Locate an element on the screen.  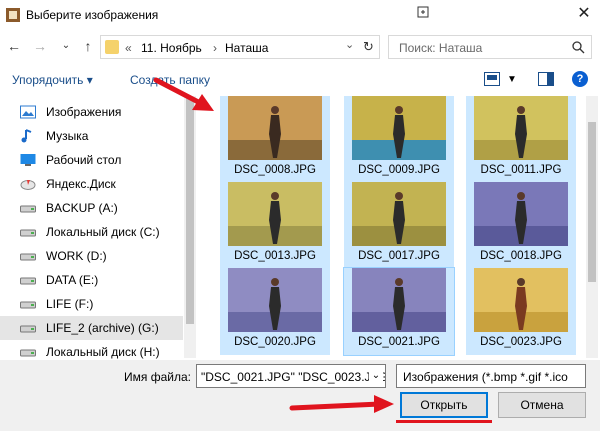
filename-field: "DSC_0021.JPG" "DSC_0023.JPG" ⌄ is located at coordinates (291, 376).